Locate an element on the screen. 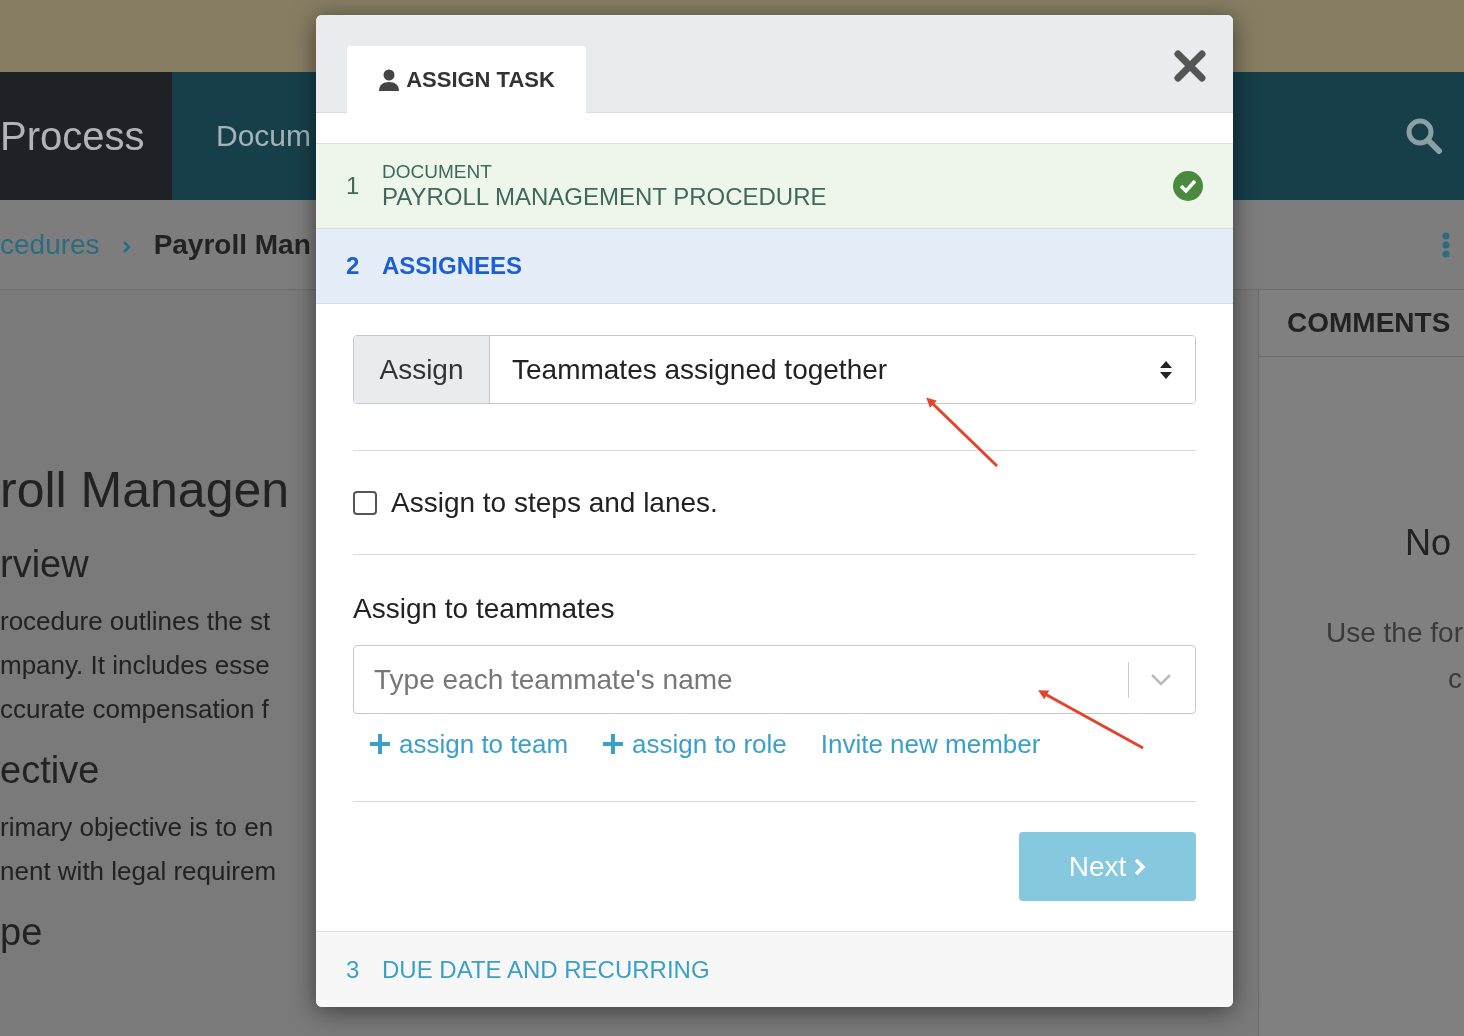 The width and height of the screenshot is (1464, 1036). paragraph-line: rimary objective is to en is located at coordinates (137, 827).